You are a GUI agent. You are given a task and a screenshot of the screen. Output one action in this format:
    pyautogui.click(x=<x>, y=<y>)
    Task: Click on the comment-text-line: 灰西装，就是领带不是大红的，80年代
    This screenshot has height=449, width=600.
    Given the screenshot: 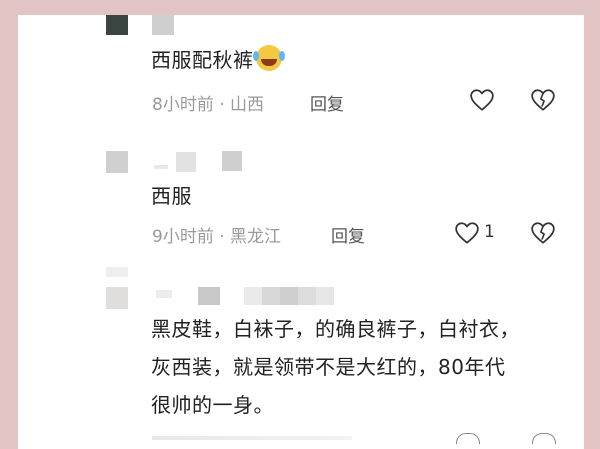 What is the action you would take?
    pyautogui.click(x=328, y=367)
    